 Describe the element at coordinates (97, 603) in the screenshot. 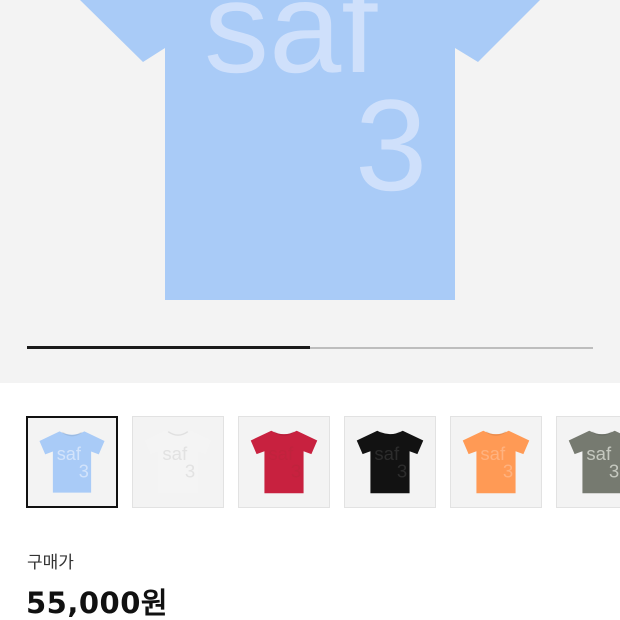

I see `price-value: 55,000원` at that location.